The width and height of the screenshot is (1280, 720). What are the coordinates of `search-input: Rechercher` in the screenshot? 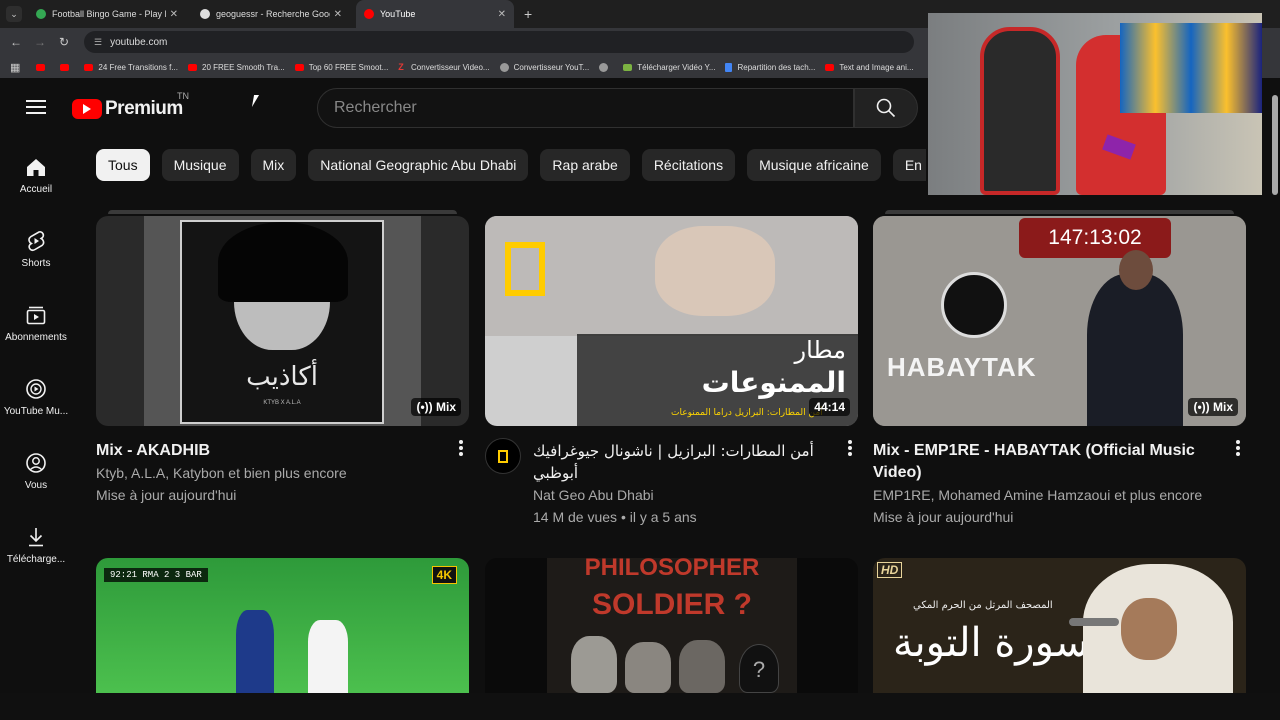 It's located at (585, 108).